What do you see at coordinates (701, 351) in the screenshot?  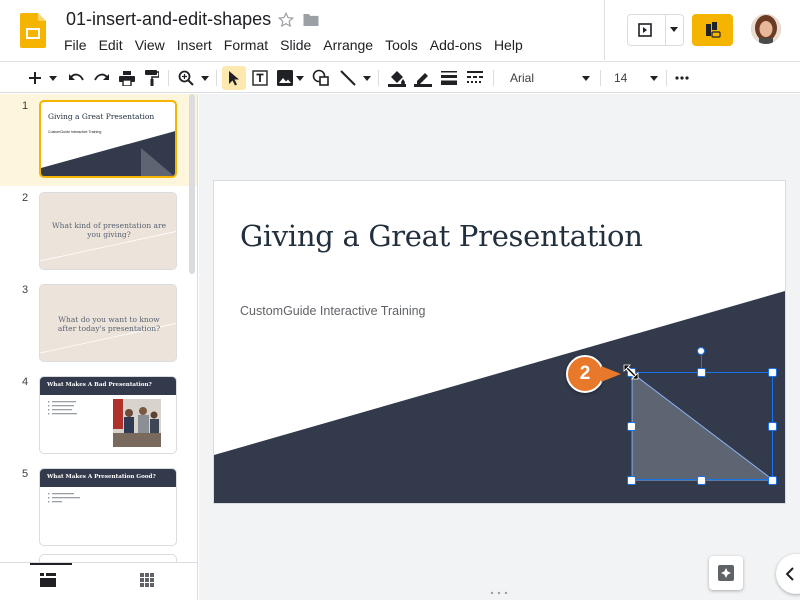 I see `rotation-handle` at bounding box center [701, 351].